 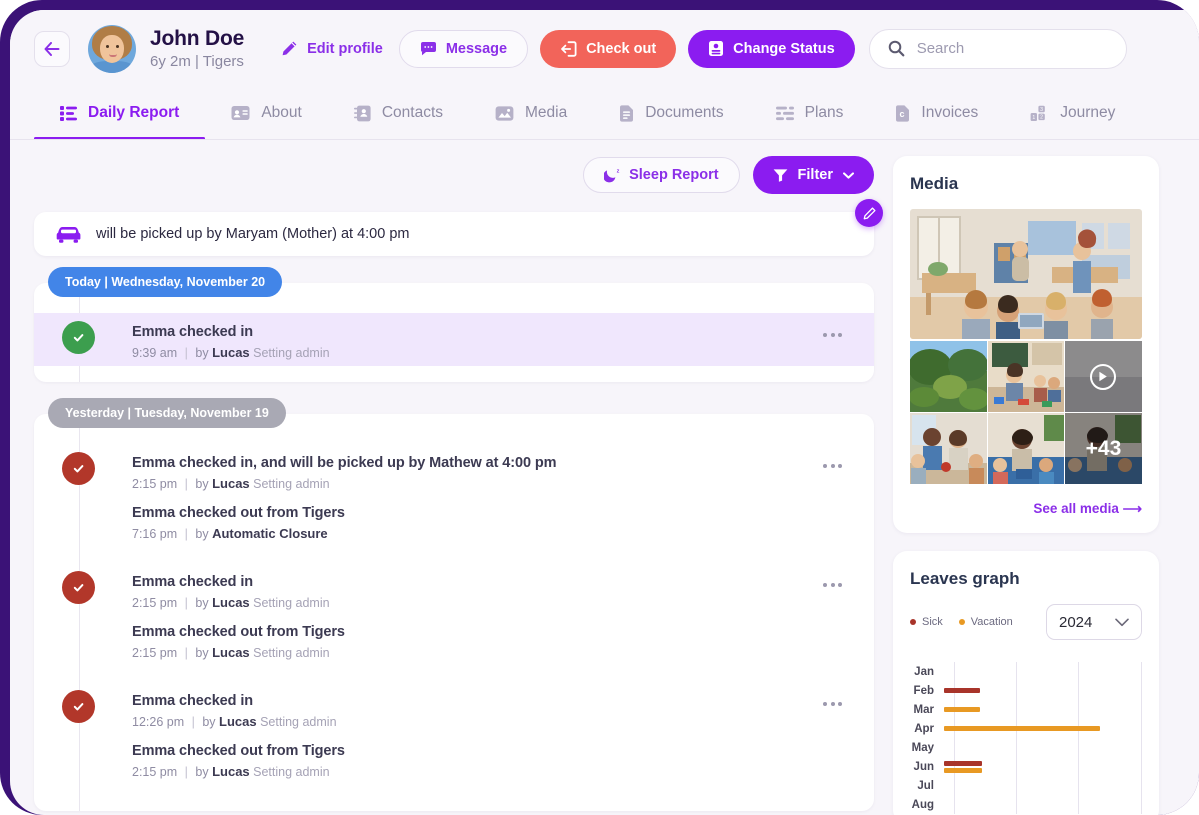 What do you see at coordinates (1094, 622) in the screenshot?
I see `year-select: 2024` at bounding box center [1094, 622].